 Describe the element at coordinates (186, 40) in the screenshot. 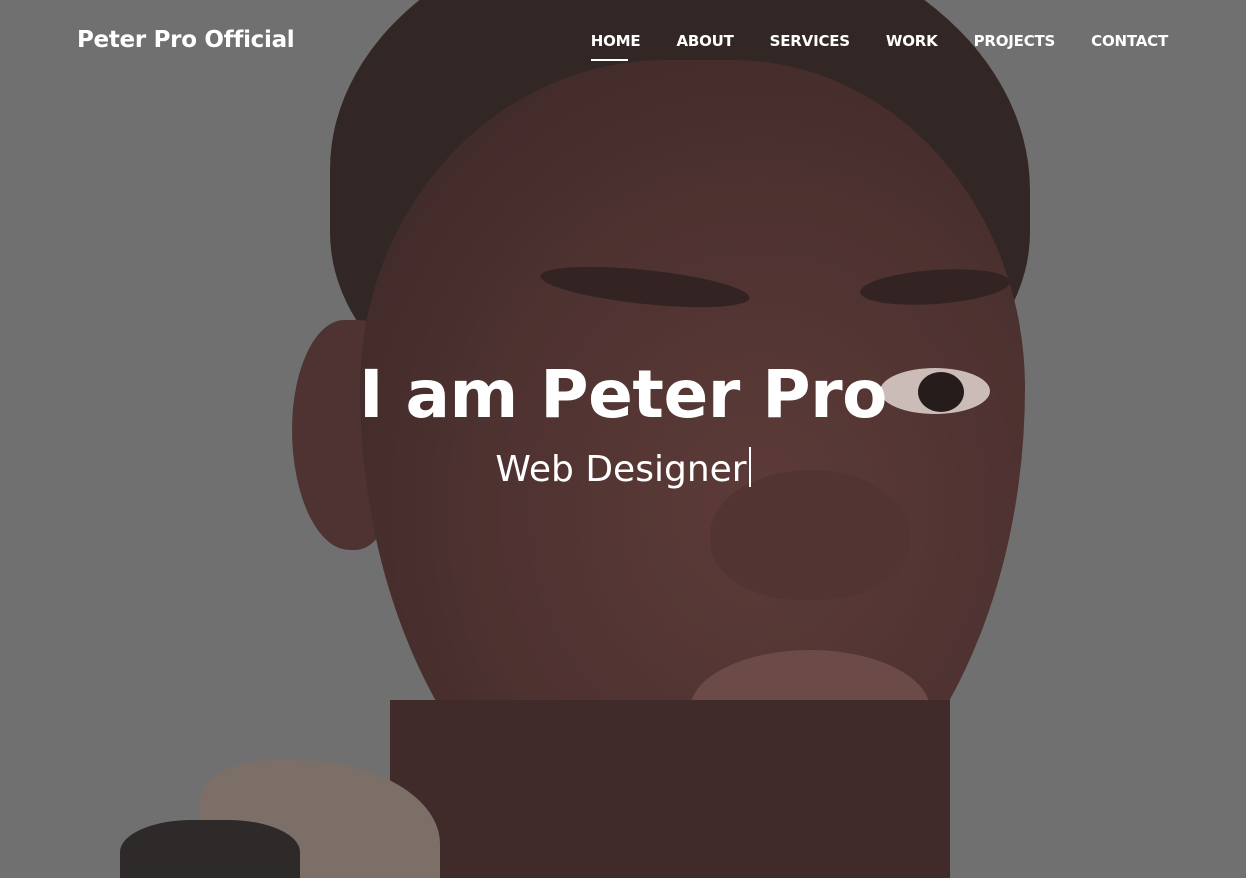

I see `brand-logo-link: Peter Pro Official` at that location.